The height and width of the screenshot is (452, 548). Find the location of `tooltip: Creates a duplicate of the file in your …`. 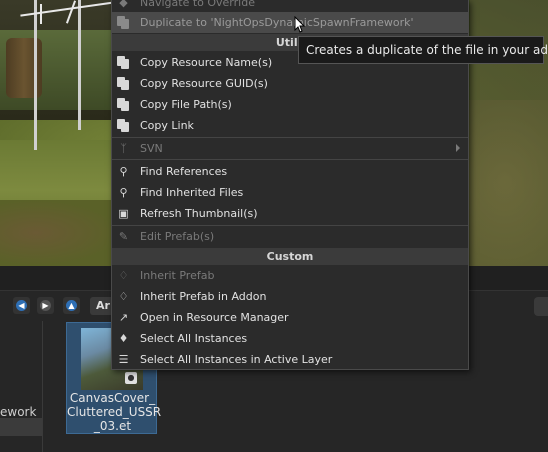

tooltip: Creates a duplicate of the file in your … is located at coordinates (423, 50).